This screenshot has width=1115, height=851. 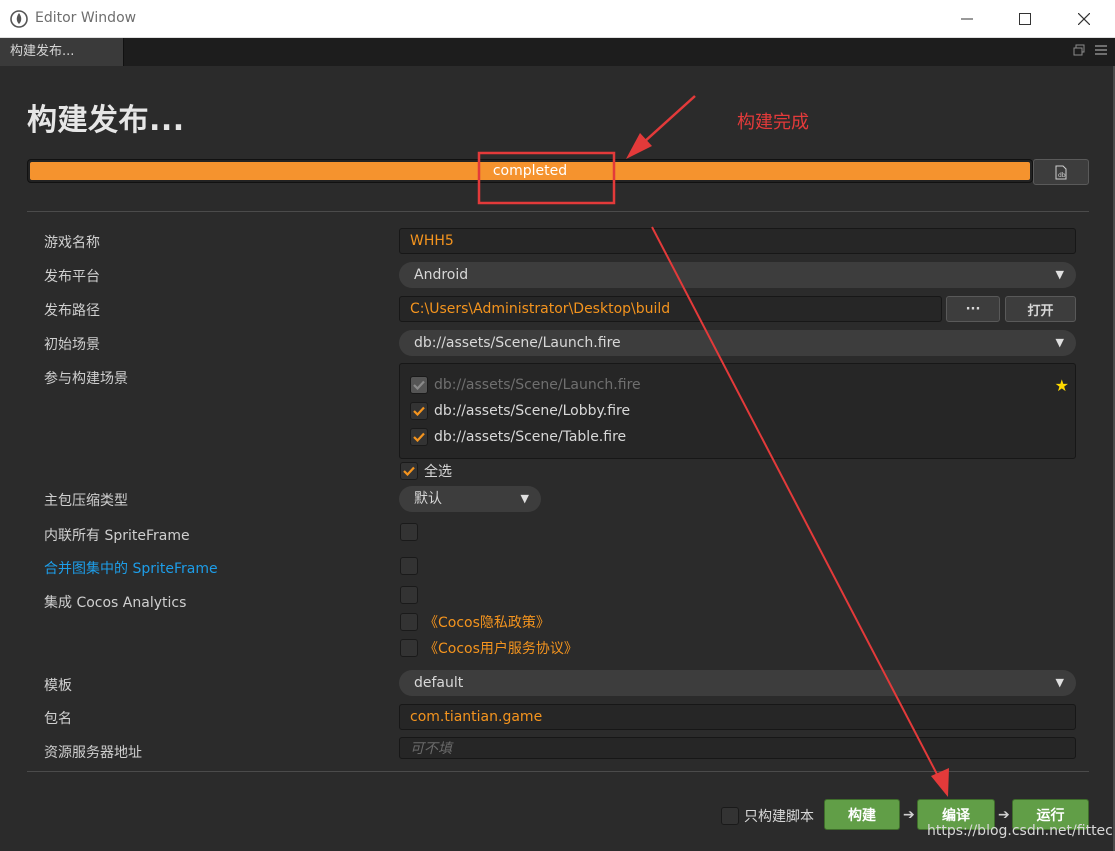 I want to click on build-button: 构建, so click(x=862, y=814).